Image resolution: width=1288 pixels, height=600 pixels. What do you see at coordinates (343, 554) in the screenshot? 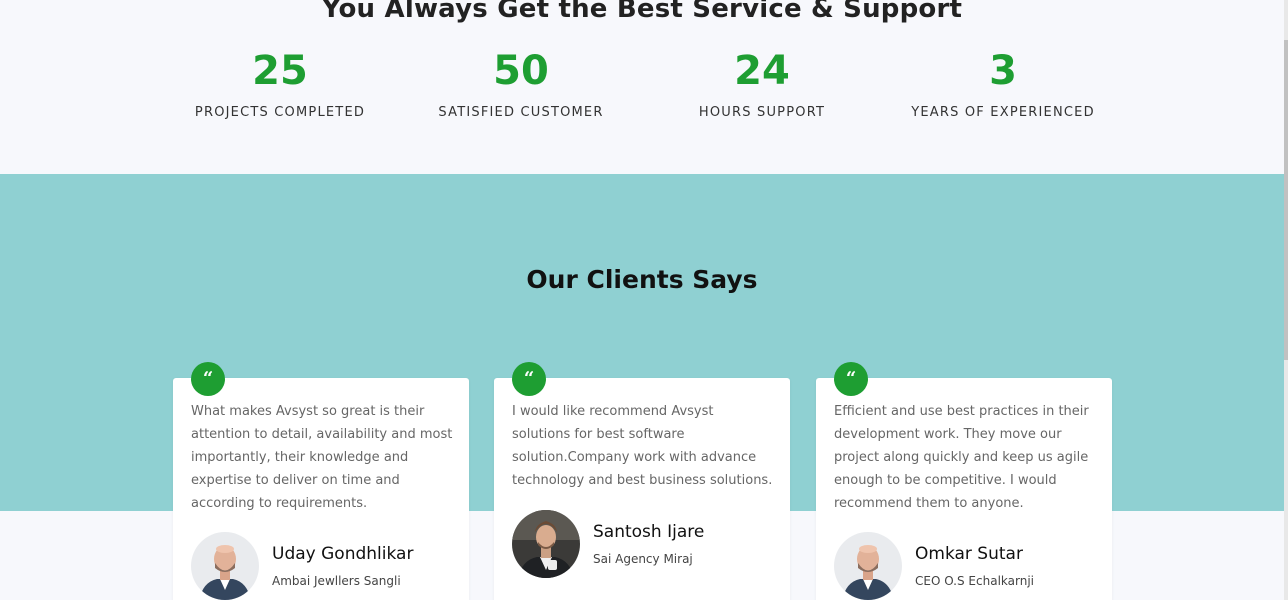
I see `person-name: Uday Gondhlikar` at bounding box center [343, 554].